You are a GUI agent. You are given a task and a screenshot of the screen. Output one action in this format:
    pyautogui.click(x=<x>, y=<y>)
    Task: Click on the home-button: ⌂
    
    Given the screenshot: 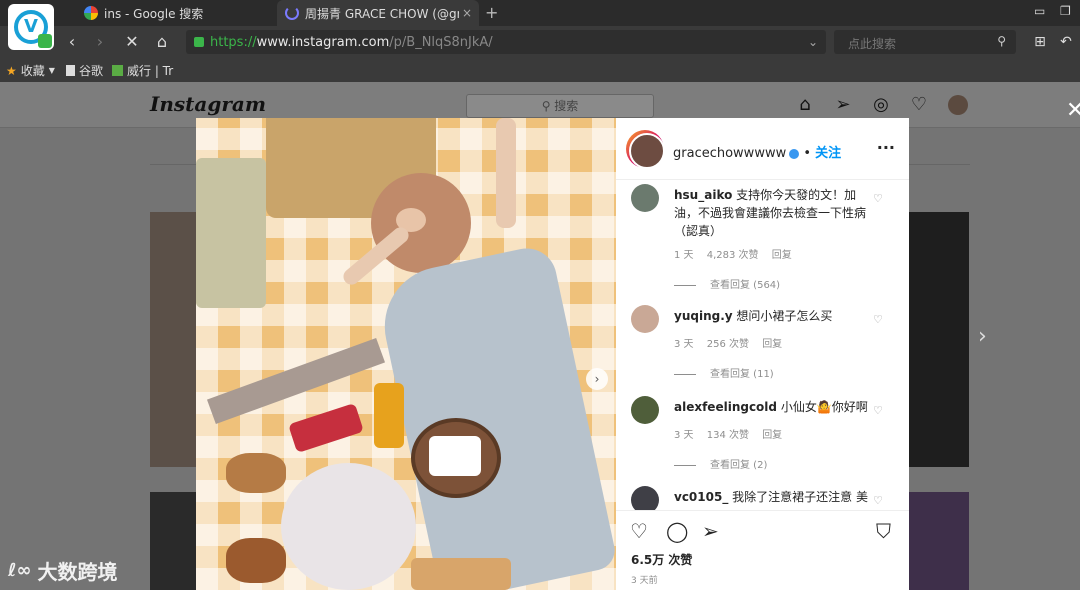 What is the action you would take?
    pyautogui.click(x=162, y=42)
    